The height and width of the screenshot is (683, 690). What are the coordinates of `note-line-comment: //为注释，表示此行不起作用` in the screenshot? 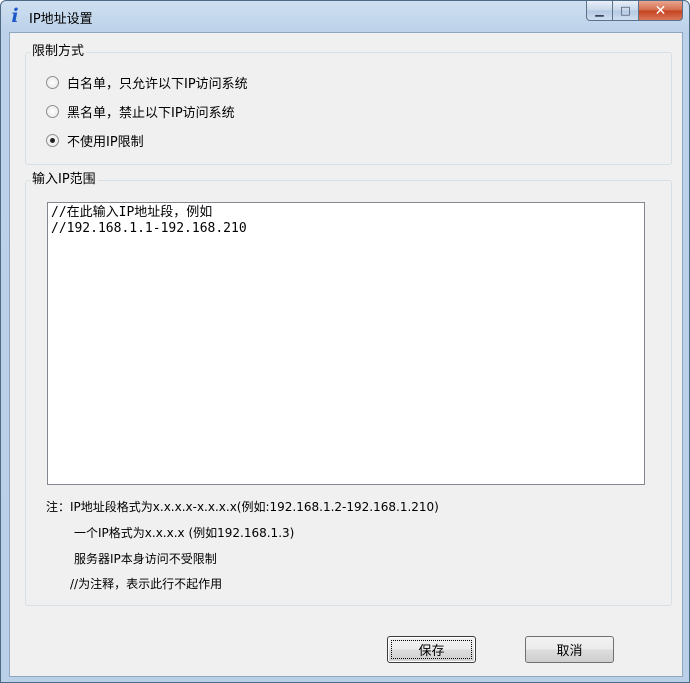 It's located at (146, 584).